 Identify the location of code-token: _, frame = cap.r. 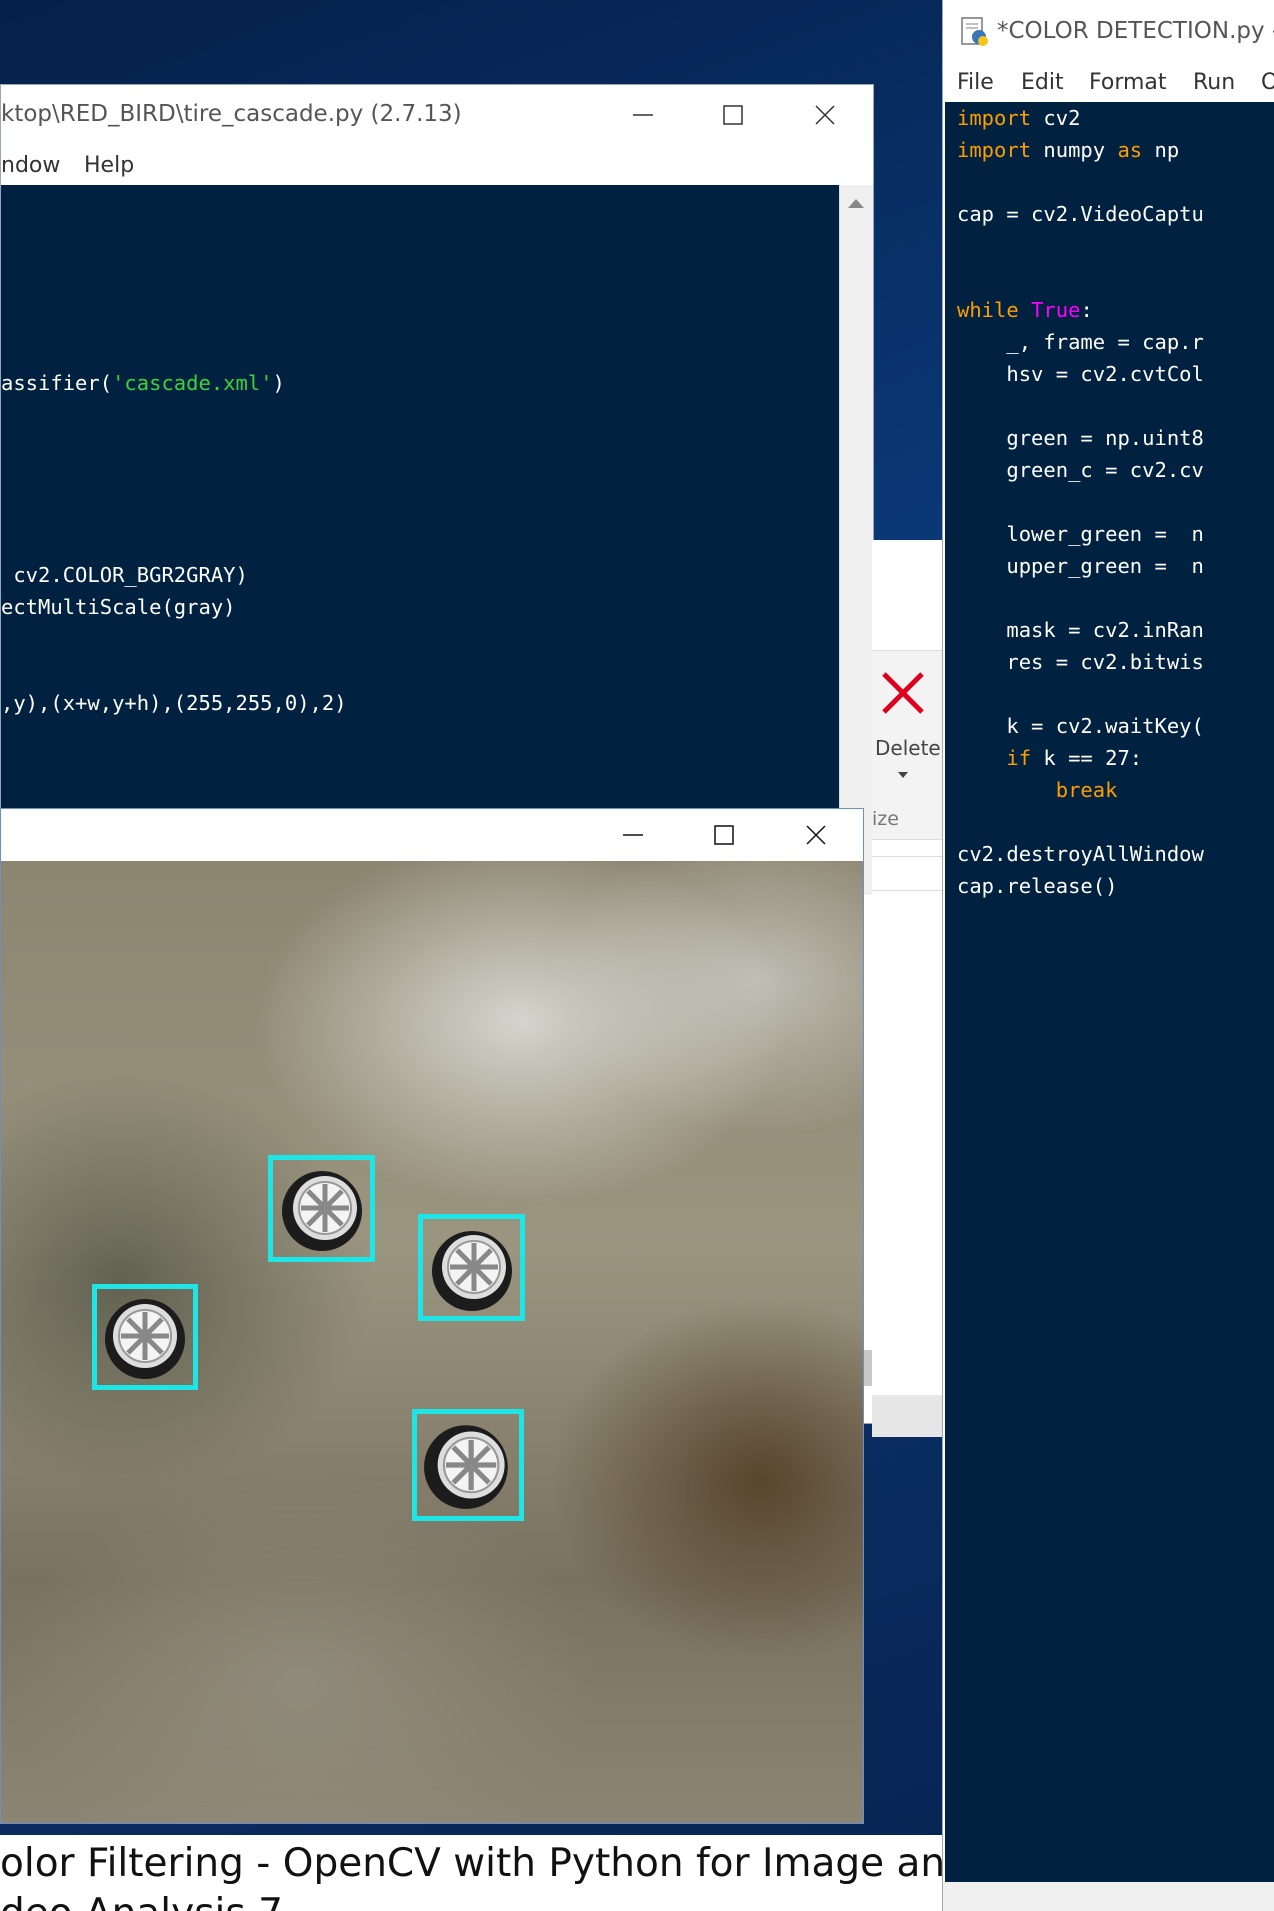
(1080, 342).